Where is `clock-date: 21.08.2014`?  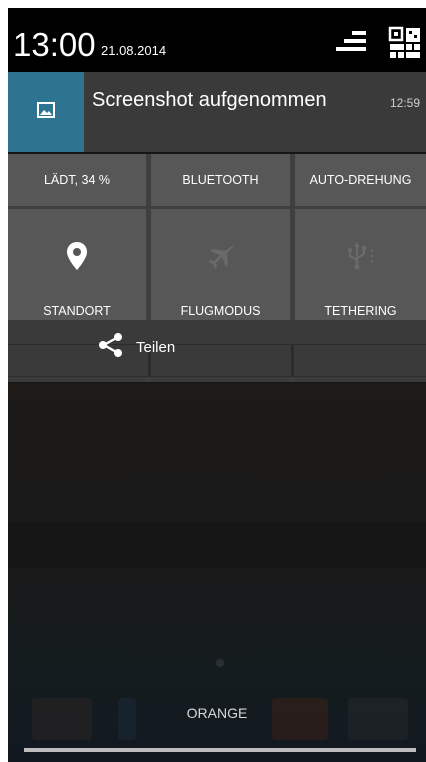 clock-date: 21.08.2014 is located at coordinates (134, 50).